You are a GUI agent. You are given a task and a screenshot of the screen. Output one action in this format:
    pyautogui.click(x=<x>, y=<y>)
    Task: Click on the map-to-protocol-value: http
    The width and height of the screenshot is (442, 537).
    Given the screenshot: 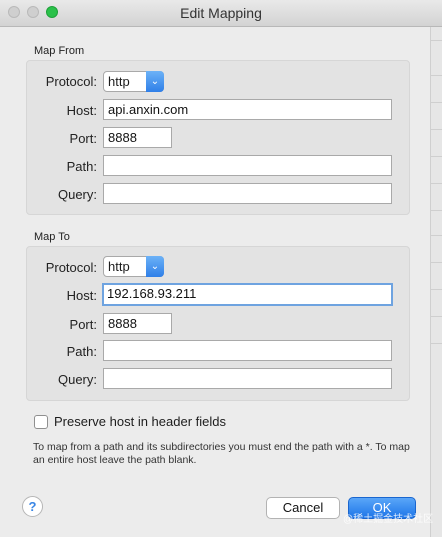 What is the action you would take?
    pyautogui.click(x=119, y=266)
    